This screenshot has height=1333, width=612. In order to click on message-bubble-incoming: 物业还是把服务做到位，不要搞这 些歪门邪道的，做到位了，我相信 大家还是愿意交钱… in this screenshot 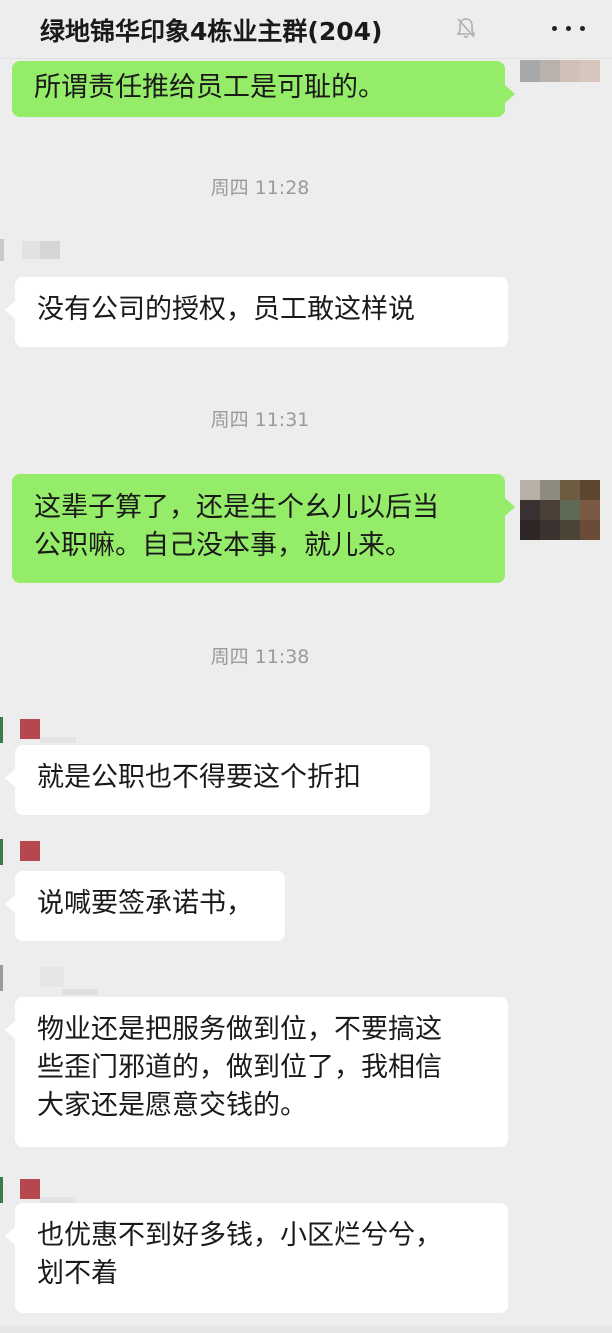, I will do `click(256, 1072)`.